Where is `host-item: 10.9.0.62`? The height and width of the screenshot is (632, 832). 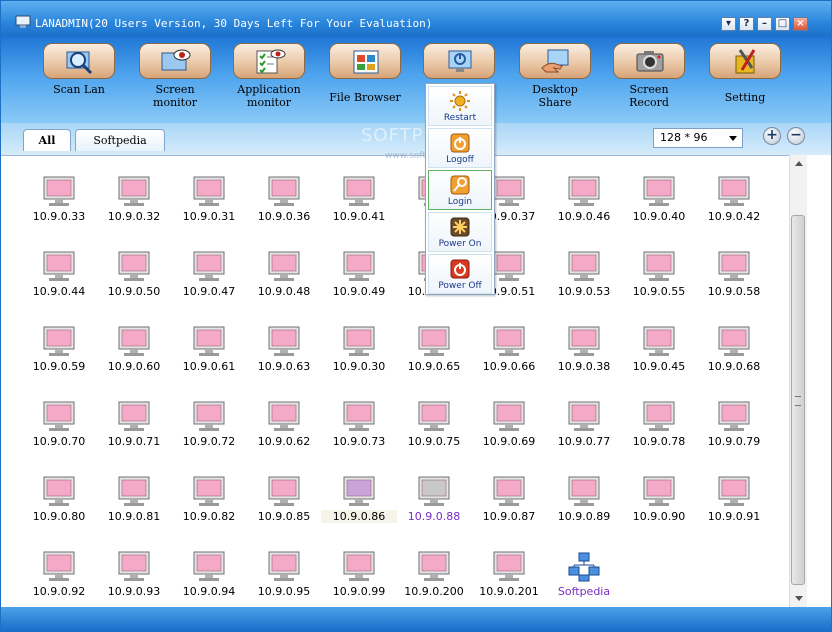
host-item: 10.9.0.62 is located at coordinates (284, 434).